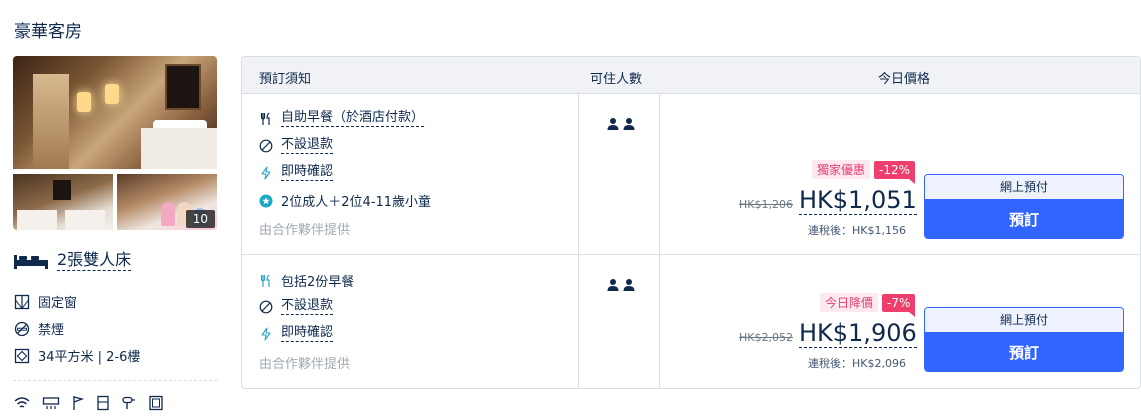  I want to click on promo-label: 獨家優惠, so click(841, 169).